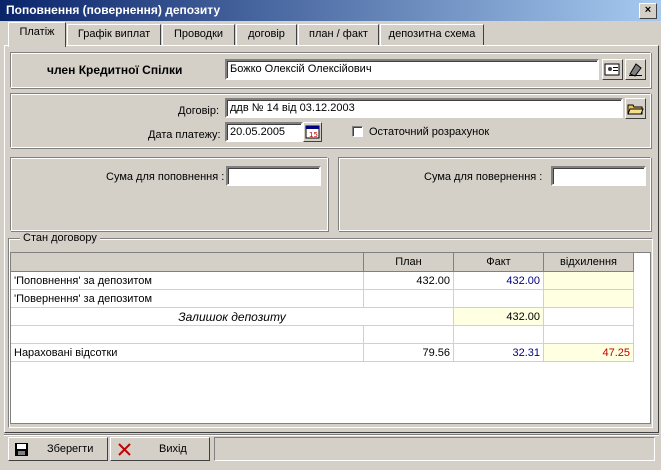 The width and height of the screenshot is (661, 470). I want to click on tab-label: Графік виплат, so click(114, 34).